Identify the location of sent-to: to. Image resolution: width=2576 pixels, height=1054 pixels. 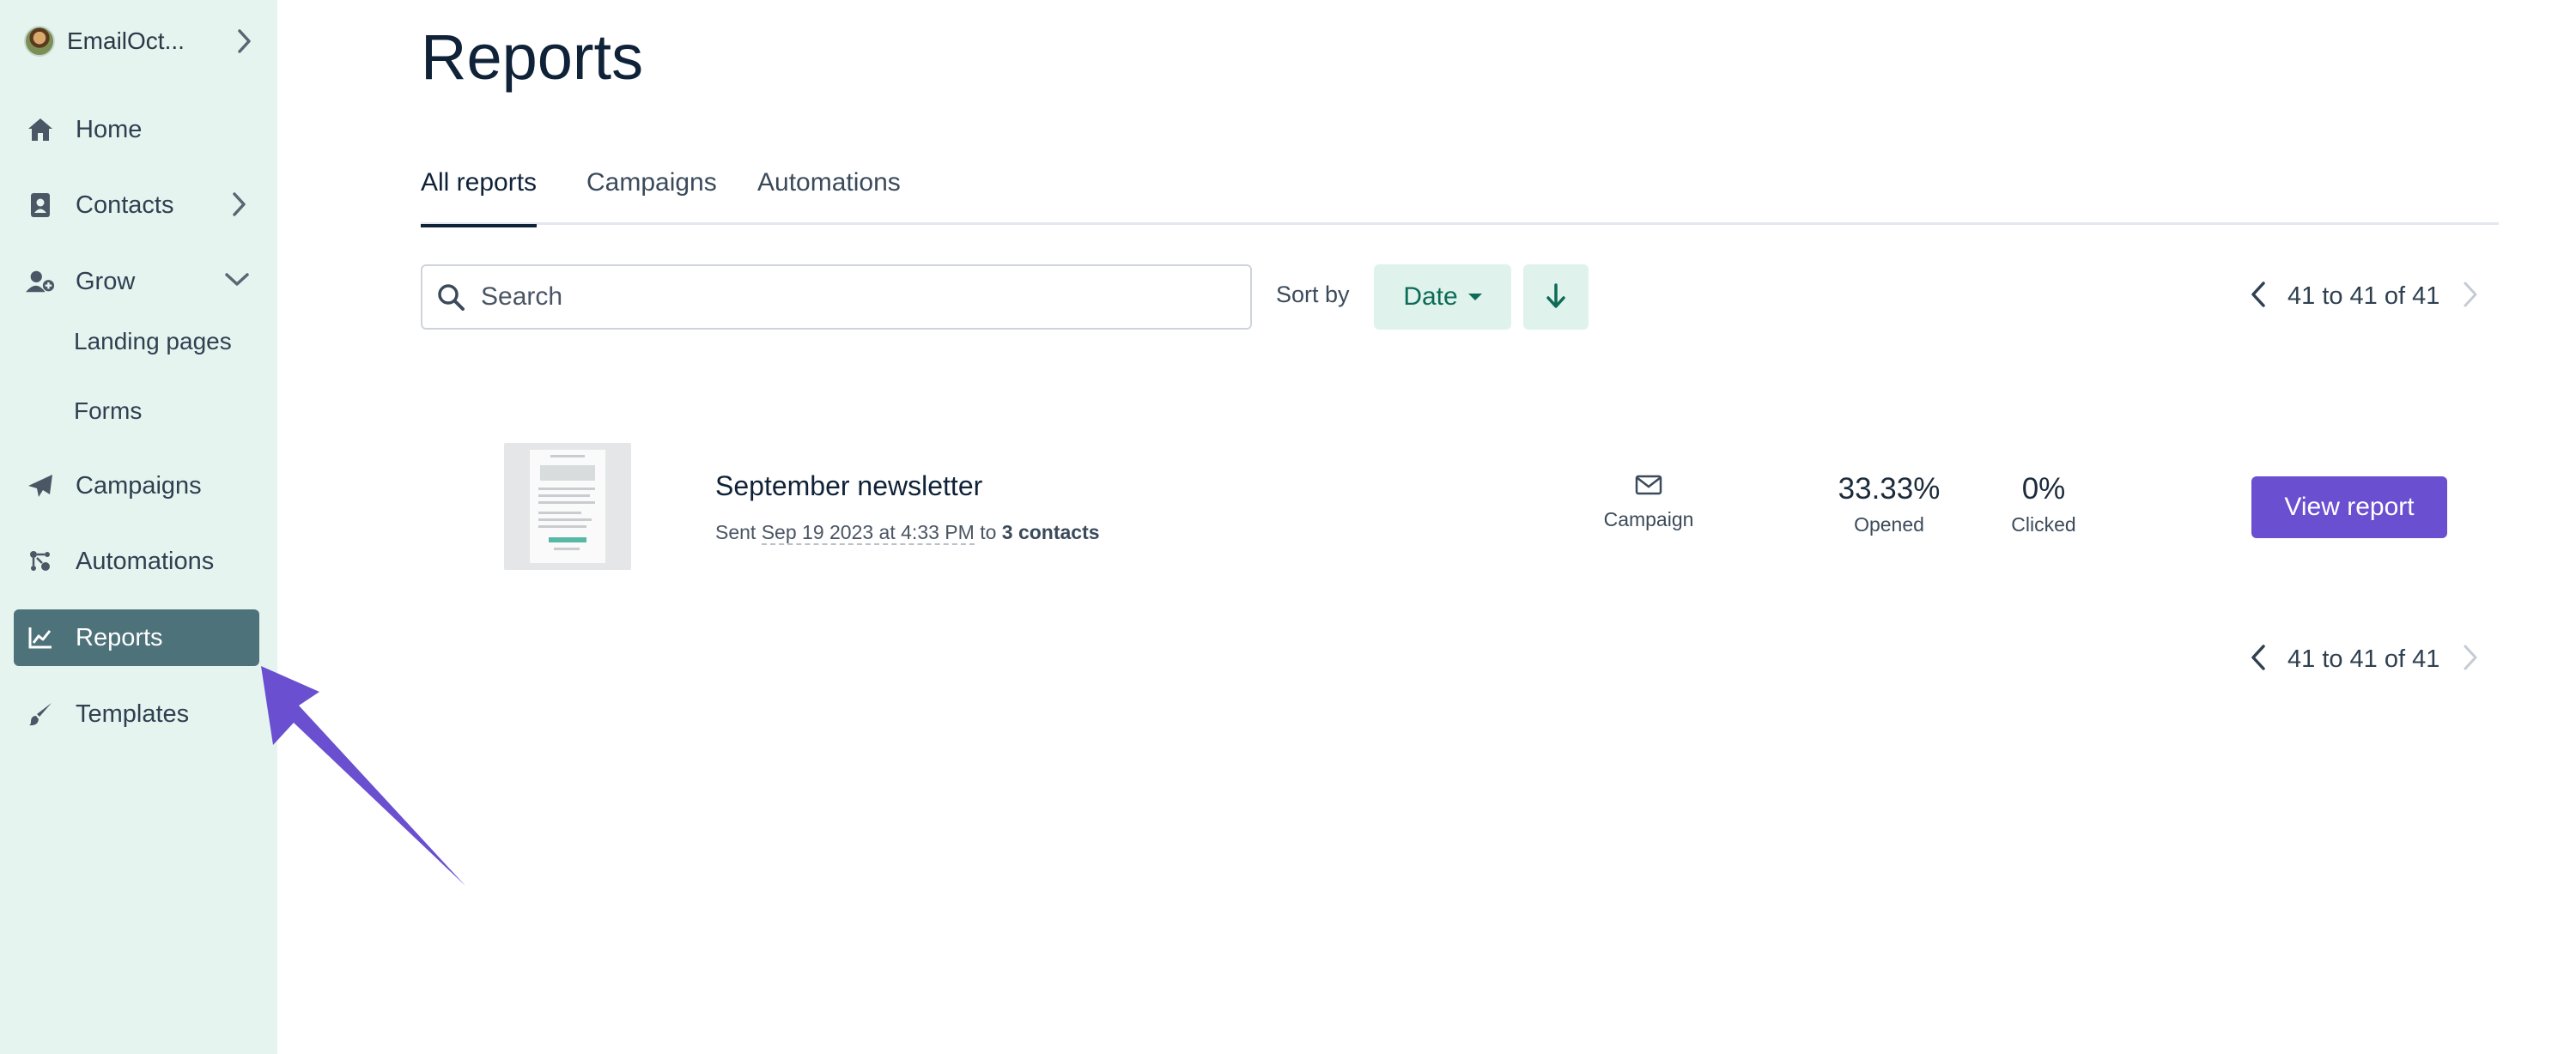
(988, 532).